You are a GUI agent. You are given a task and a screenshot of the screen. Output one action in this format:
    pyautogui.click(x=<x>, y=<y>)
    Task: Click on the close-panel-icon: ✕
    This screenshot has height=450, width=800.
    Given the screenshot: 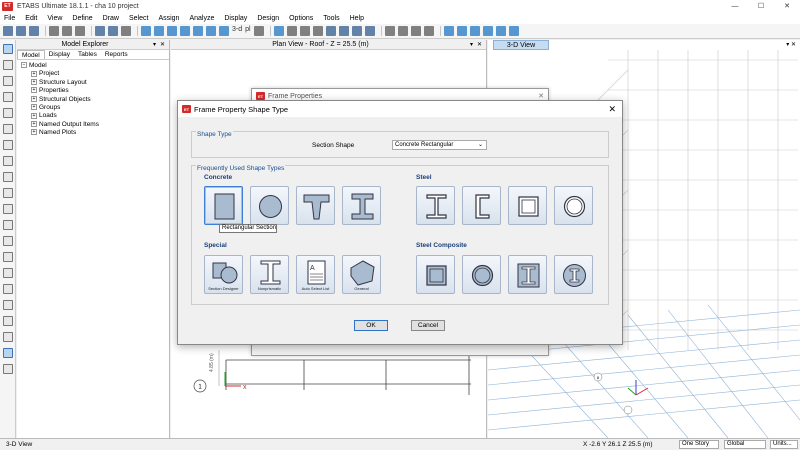 What is the action you would take?
    pyautogui.click(x=162, y=44)
    